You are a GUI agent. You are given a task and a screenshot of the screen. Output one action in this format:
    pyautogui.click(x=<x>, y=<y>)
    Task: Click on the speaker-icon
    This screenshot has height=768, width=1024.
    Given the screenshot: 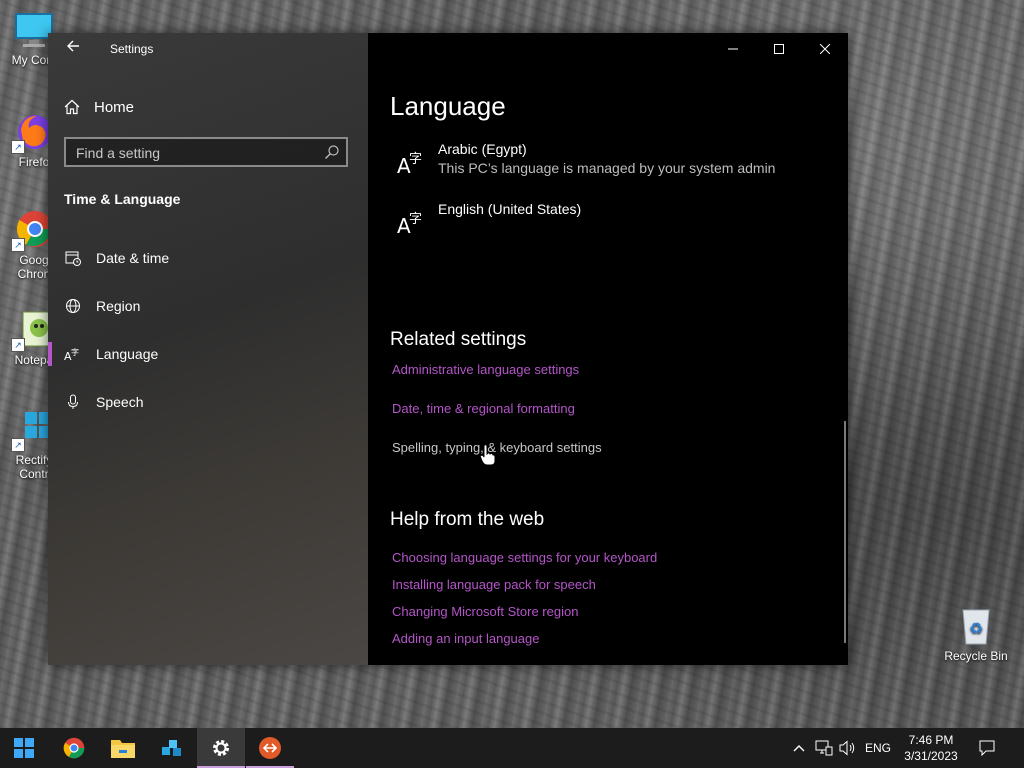 What is the action you would take?
    pyautogui.click(x=847, y=748)
    